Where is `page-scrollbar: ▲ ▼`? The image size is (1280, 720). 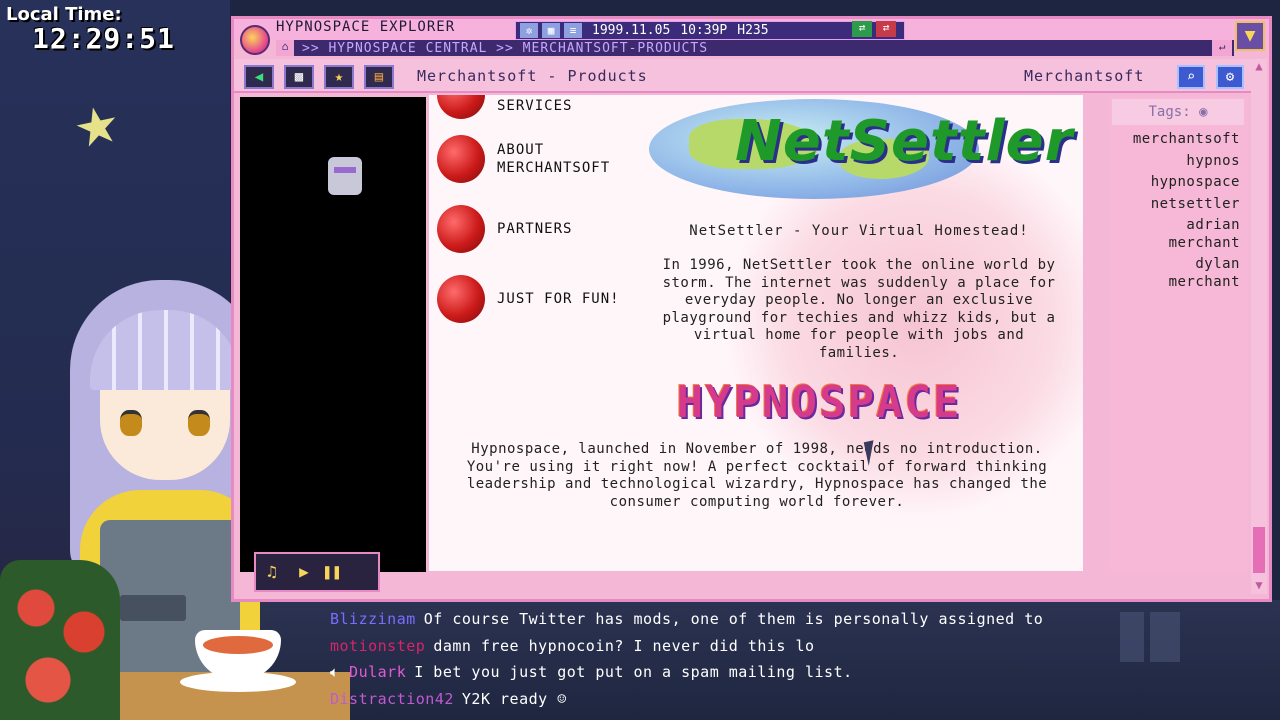
page-scrollbar: ▲ ▼ is located at coordinates (1259, 326).